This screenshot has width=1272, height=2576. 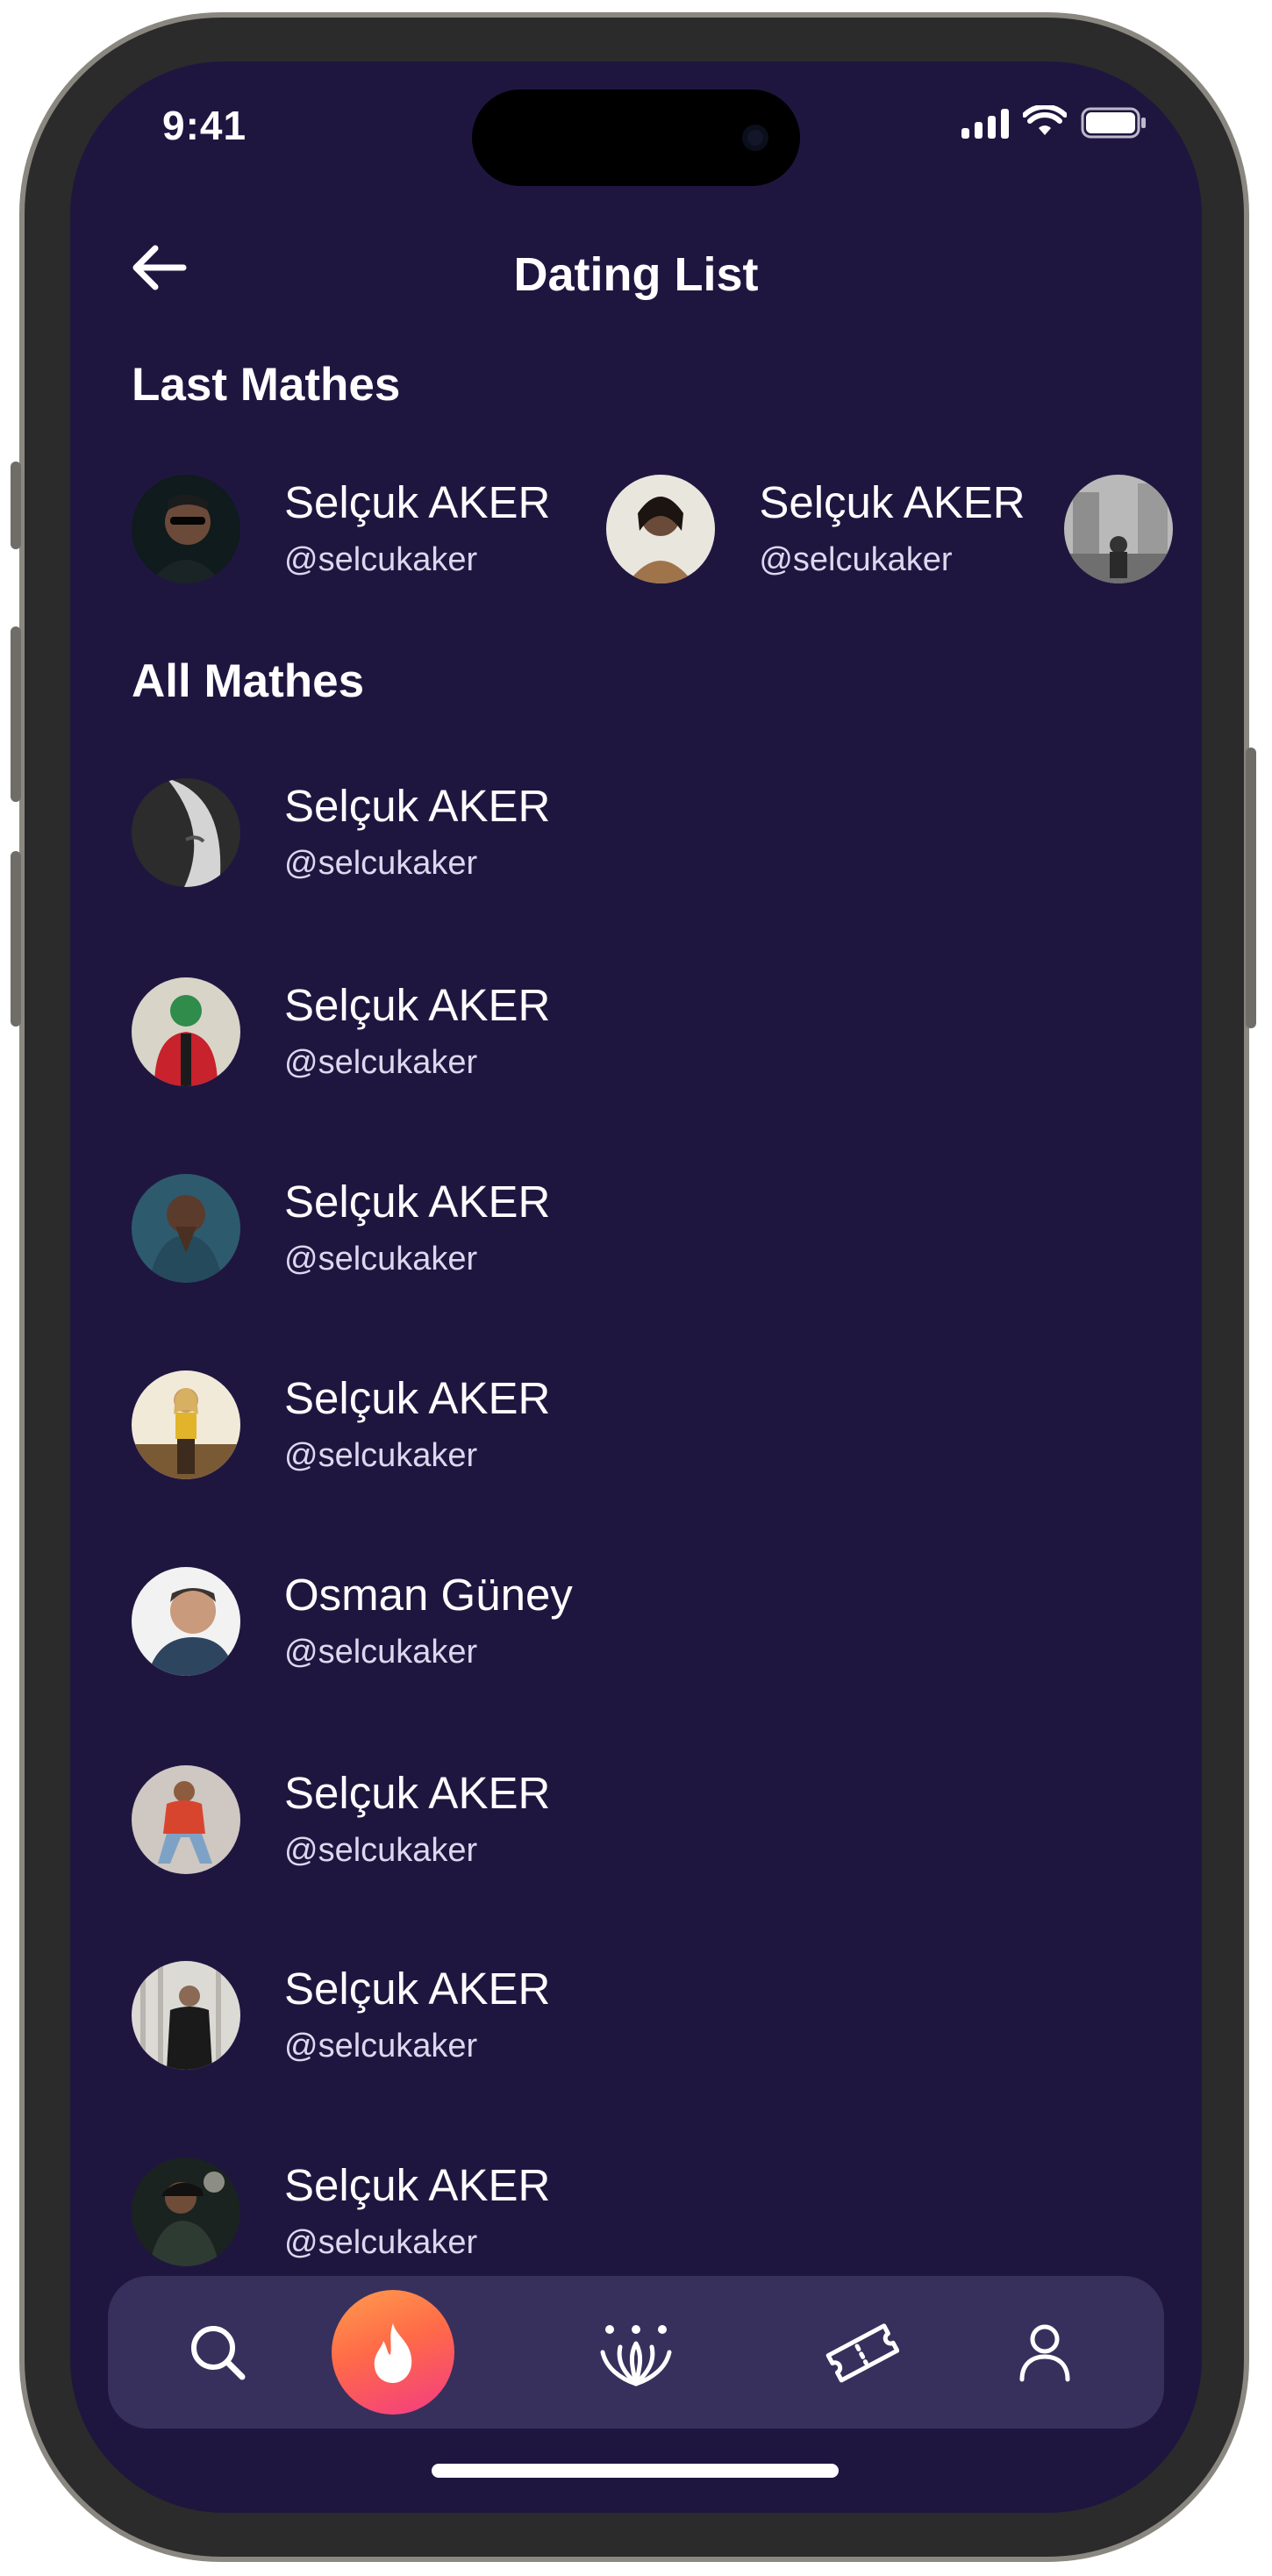 I want to click on nav-search-button, so click(x=217, y=2352).